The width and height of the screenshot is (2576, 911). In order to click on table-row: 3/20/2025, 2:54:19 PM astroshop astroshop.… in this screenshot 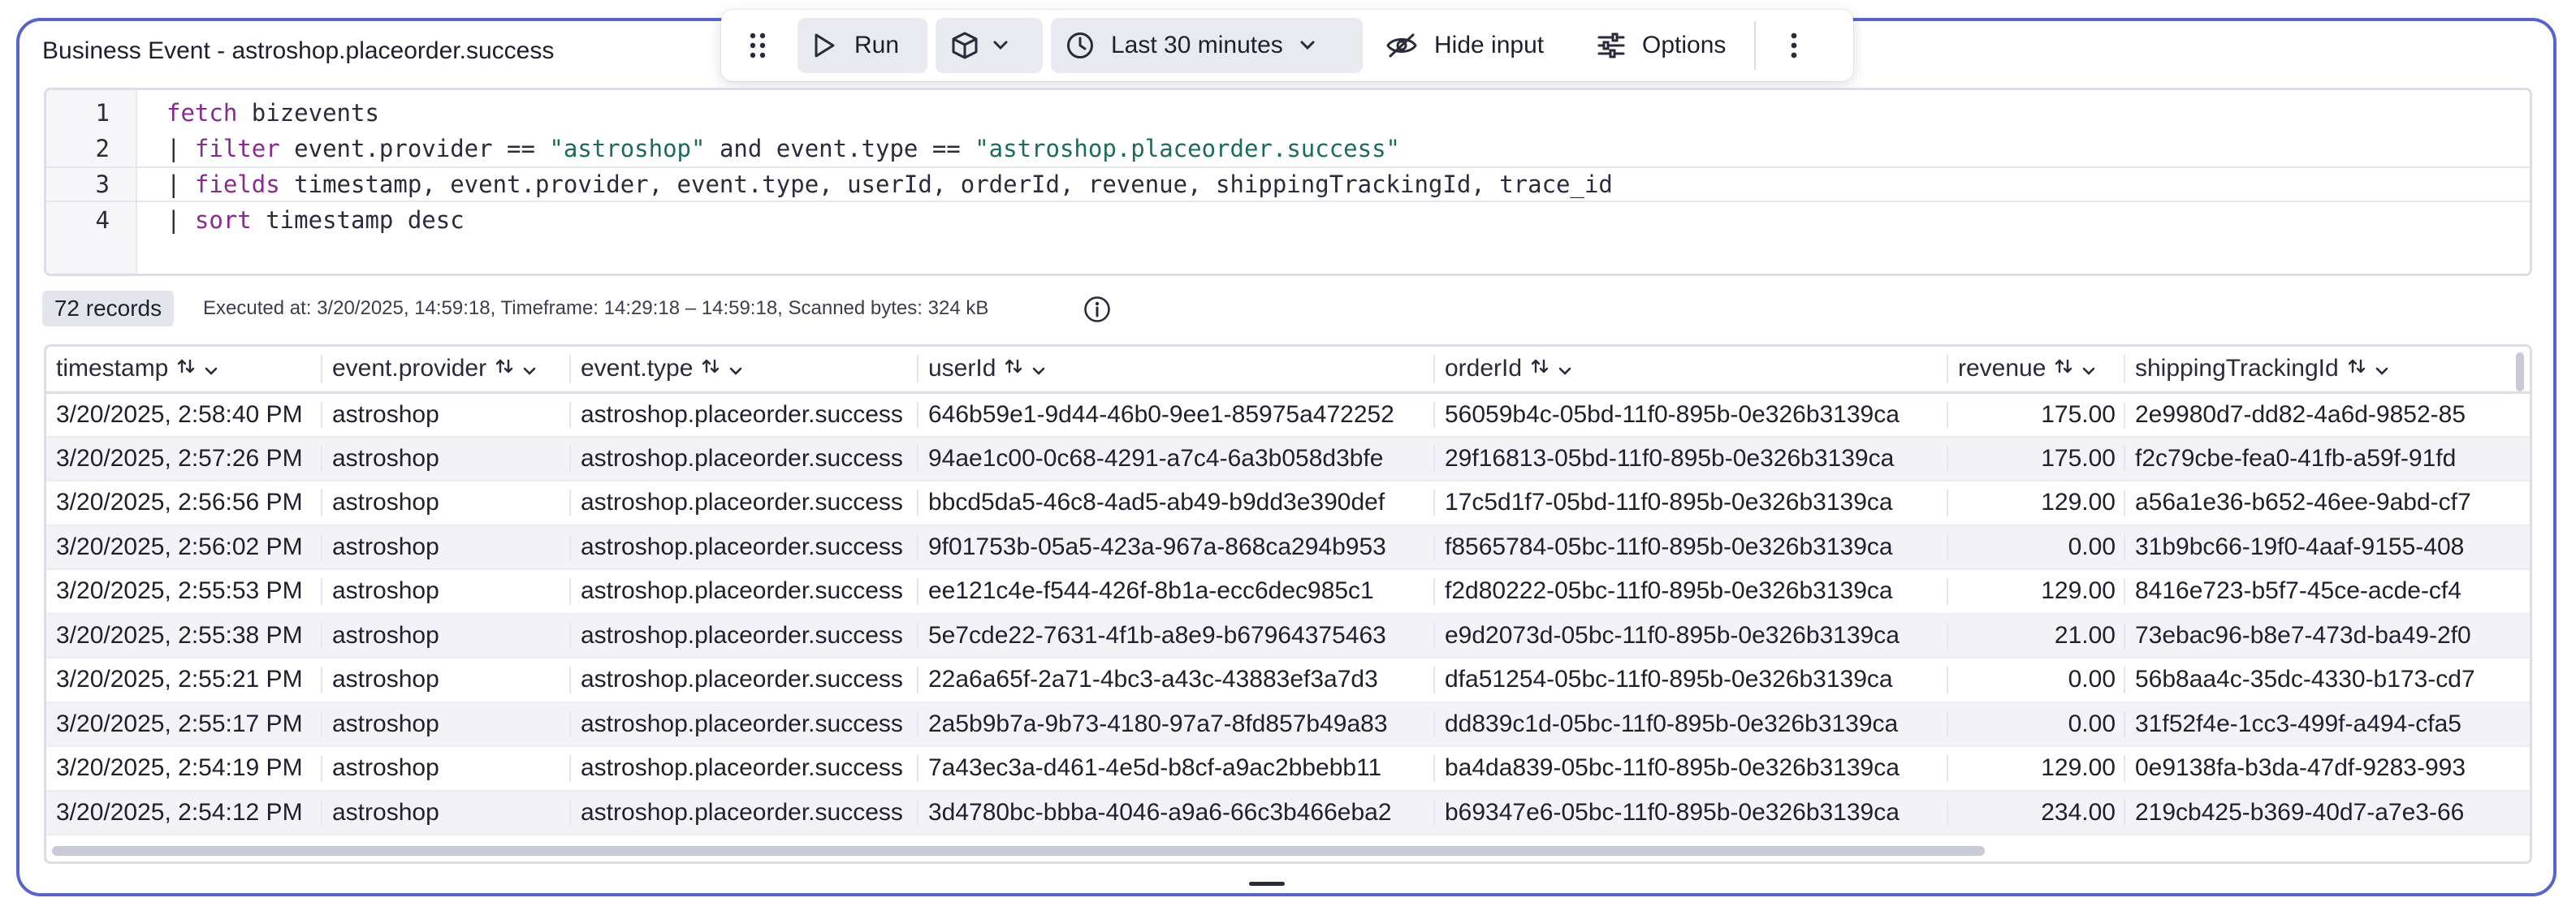, I will do `click(1288, 769)`.